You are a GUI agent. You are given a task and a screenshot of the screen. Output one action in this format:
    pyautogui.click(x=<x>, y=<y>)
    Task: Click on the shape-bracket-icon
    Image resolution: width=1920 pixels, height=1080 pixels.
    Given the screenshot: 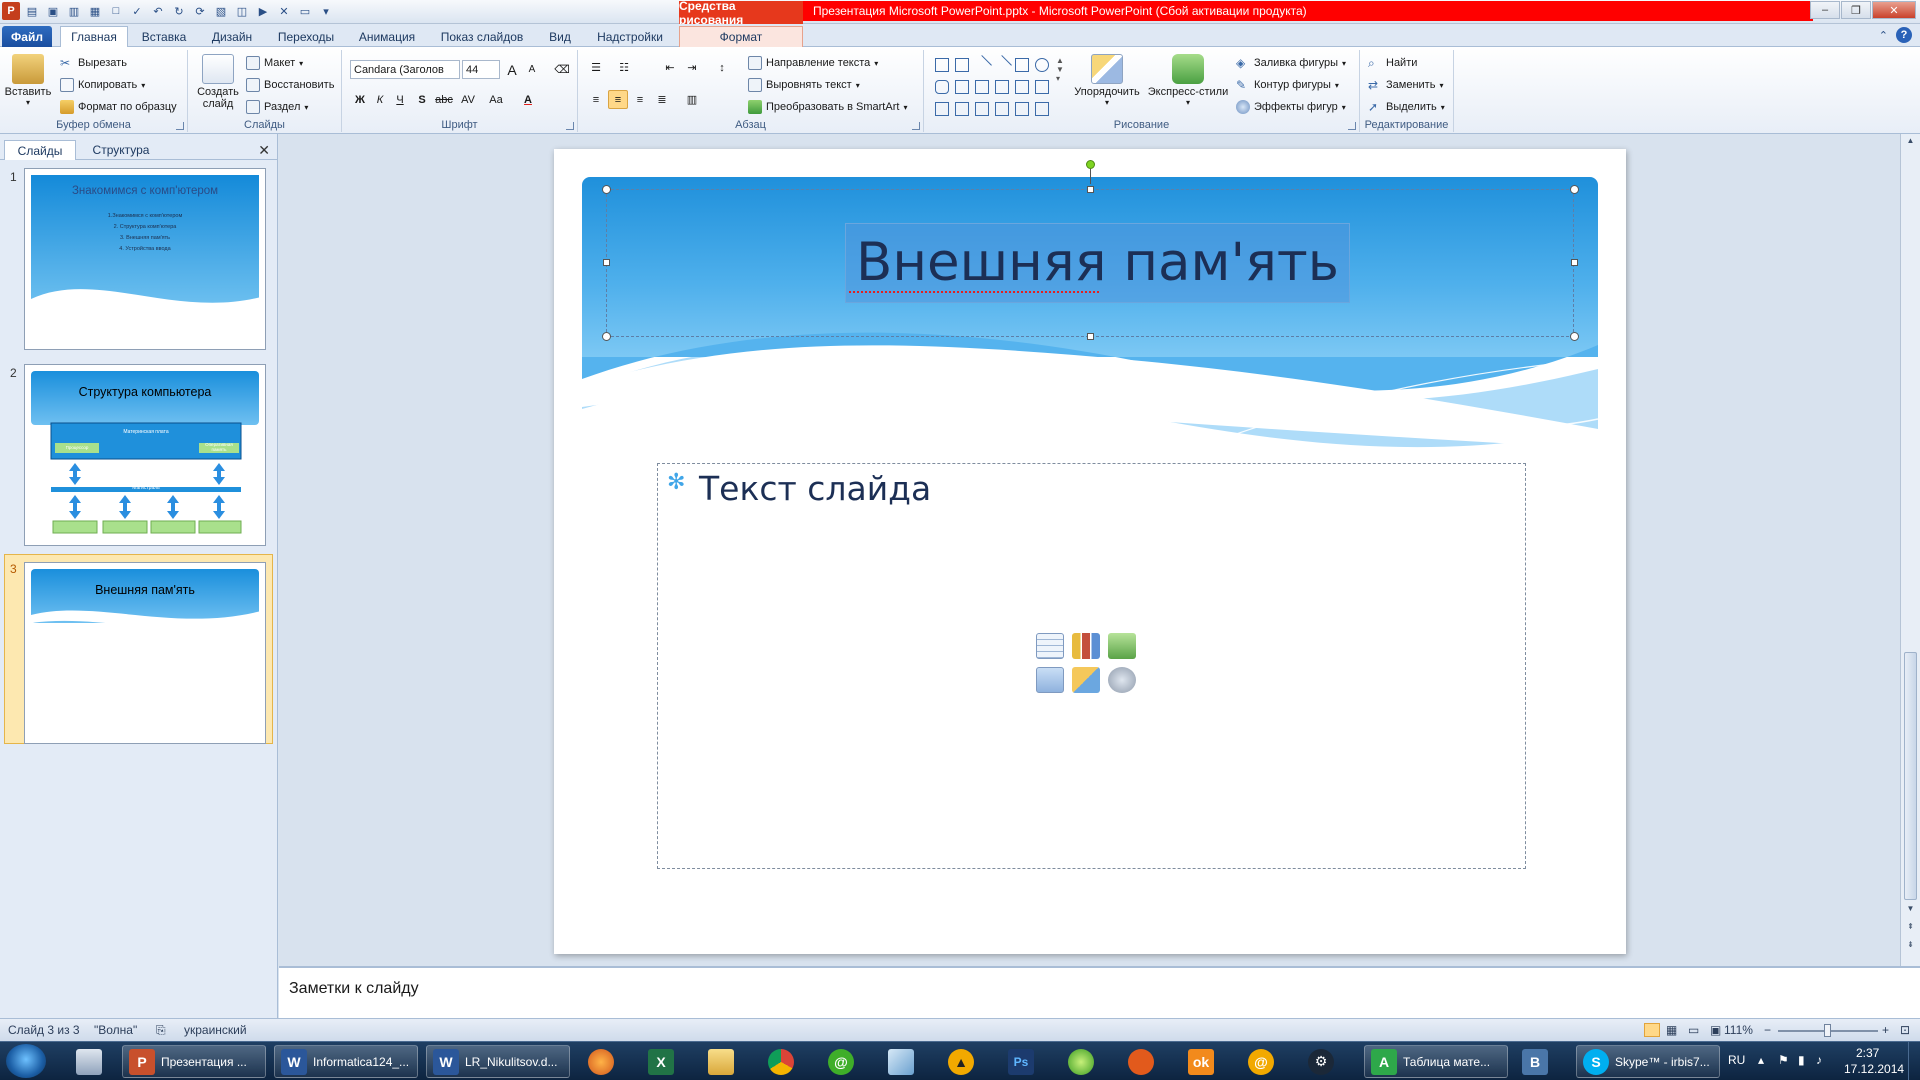 What is the action you would take?
    pyautogui.click(x=982, y=109)
    